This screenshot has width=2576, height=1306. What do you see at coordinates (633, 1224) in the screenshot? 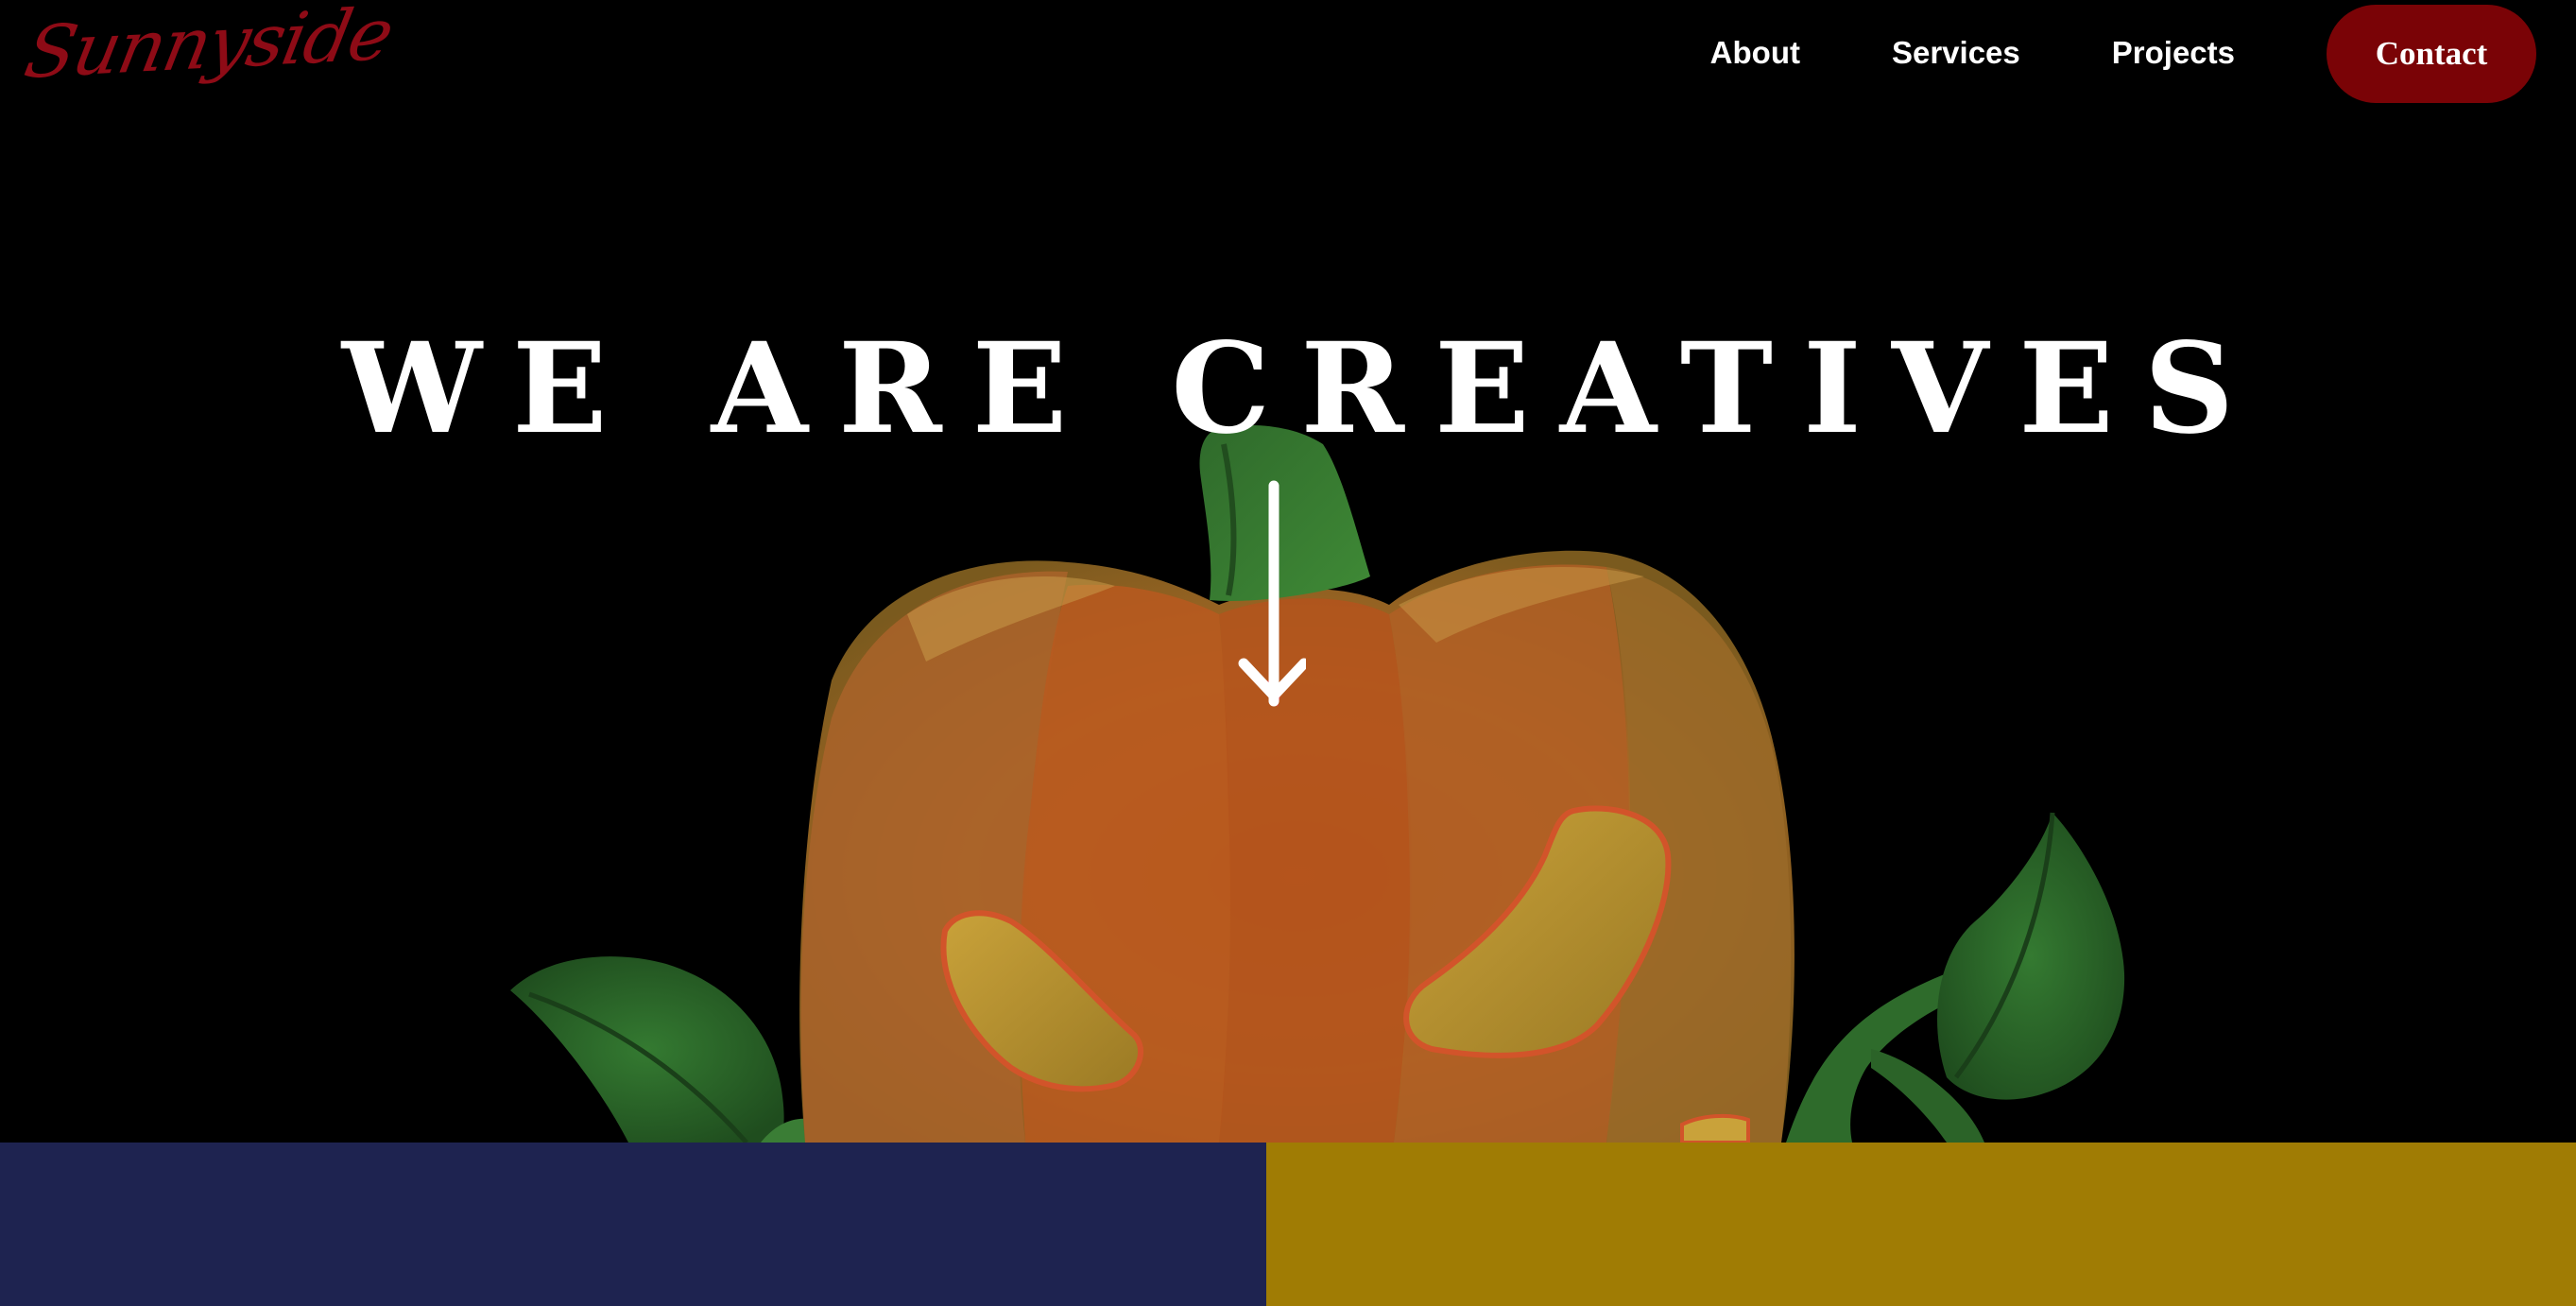
I see `panel-left` at bounding box center [633, 1224].